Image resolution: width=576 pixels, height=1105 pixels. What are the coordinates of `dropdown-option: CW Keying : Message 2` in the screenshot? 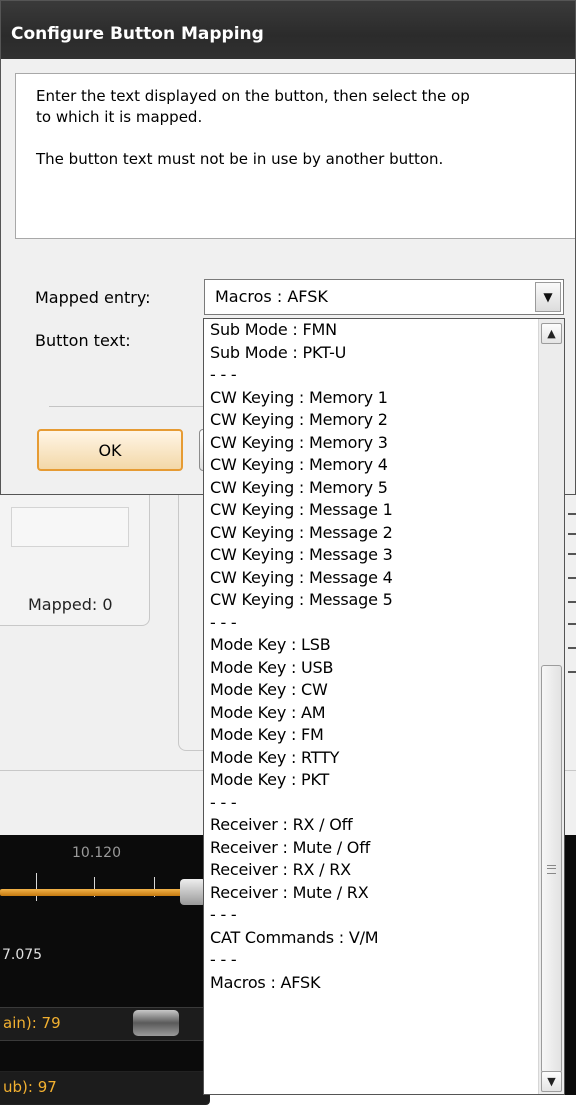 It's located at (374, 533).